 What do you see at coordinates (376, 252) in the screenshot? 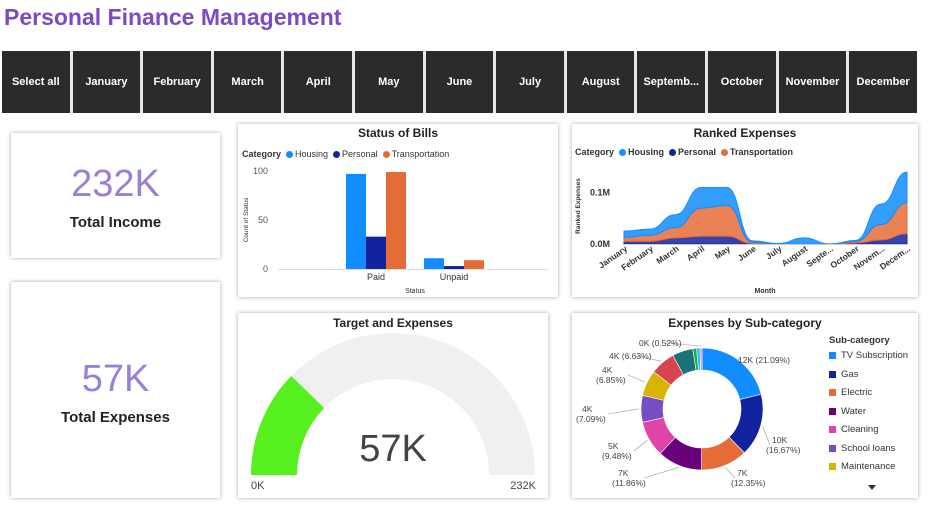
I see `bar-personal-paid` at bounding box center [376, 252].